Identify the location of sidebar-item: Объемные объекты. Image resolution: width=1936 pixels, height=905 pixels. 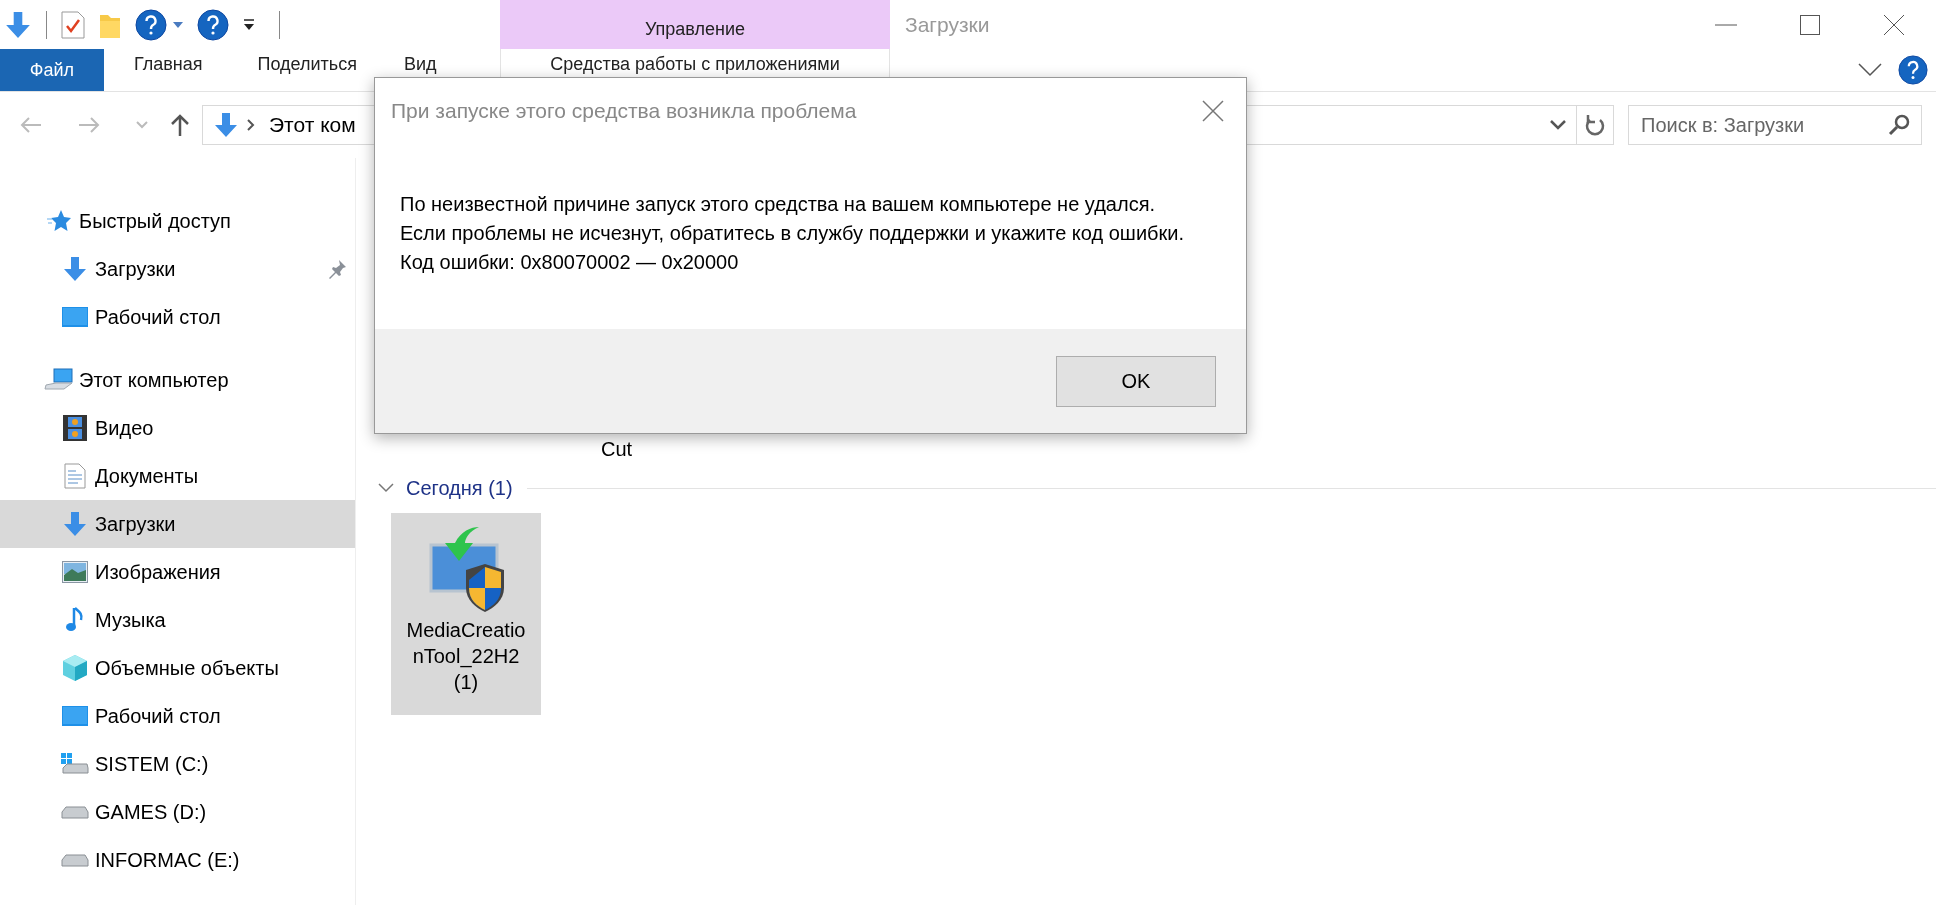
(177, 668).